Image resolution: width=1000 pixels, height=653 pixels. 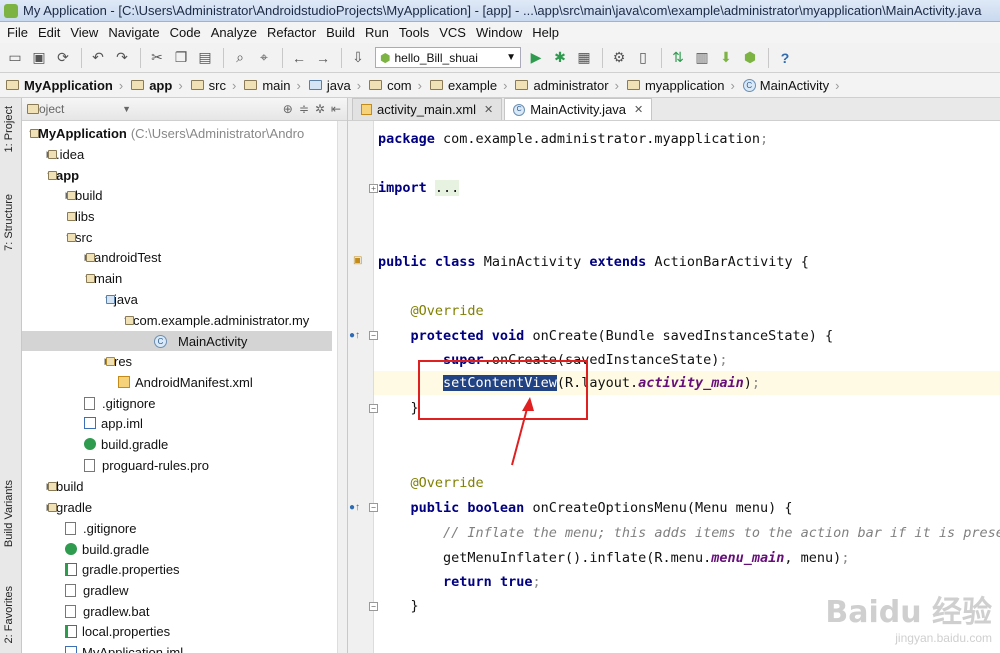 What do you see at coordinates (177, 237) in the screenshot?
I see `tree-item: ▼src` at bounding box center [177, 237].